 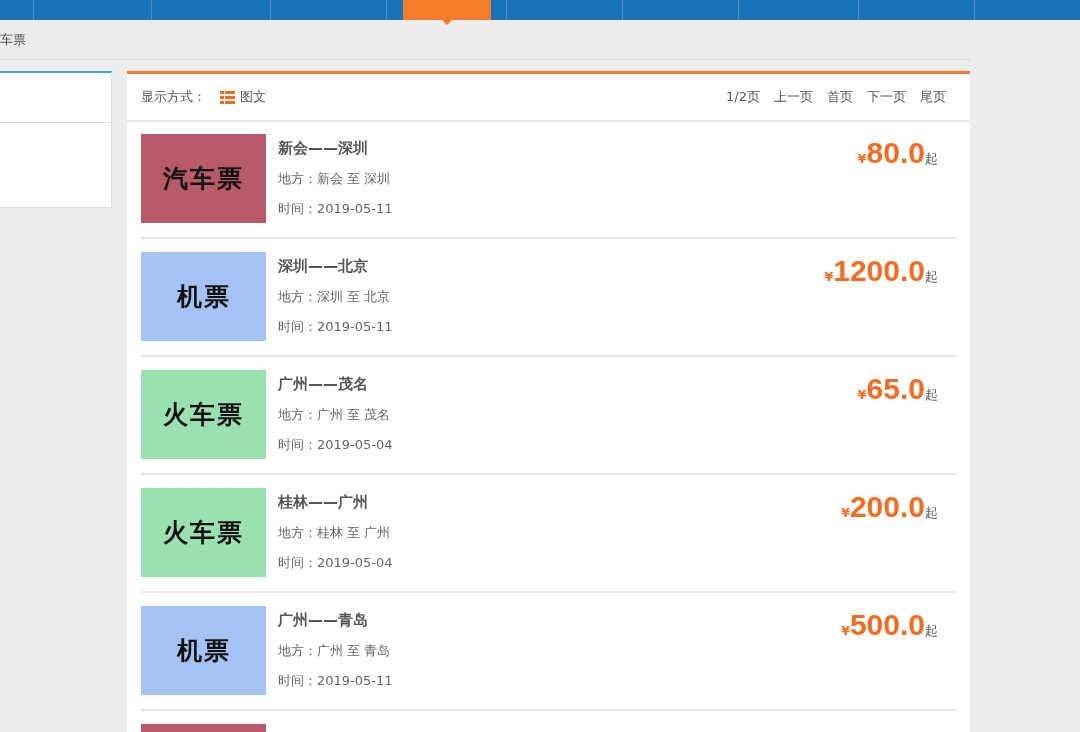 What do you see at coordinates (886, 97) in the screenshot?
I see `pager-link: 下一页` at bounding box center [886, 97].